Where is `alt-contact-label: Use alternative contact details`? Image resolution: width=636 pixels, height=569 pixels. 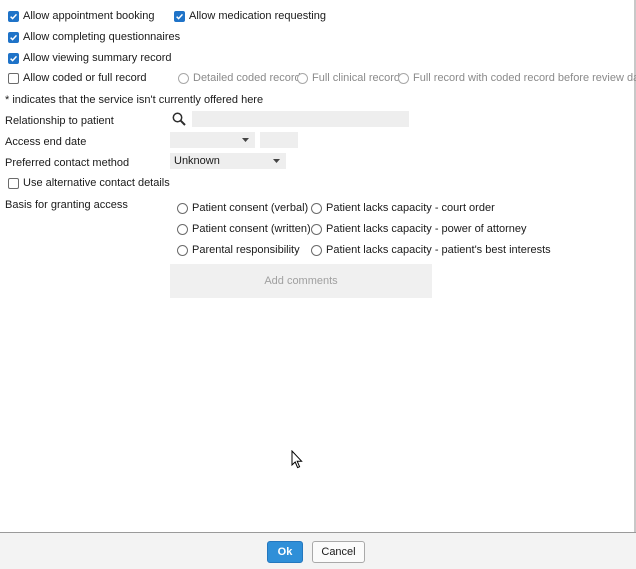 alt-contact-label: Use alternative contact details is located at coordinates (96, 183).